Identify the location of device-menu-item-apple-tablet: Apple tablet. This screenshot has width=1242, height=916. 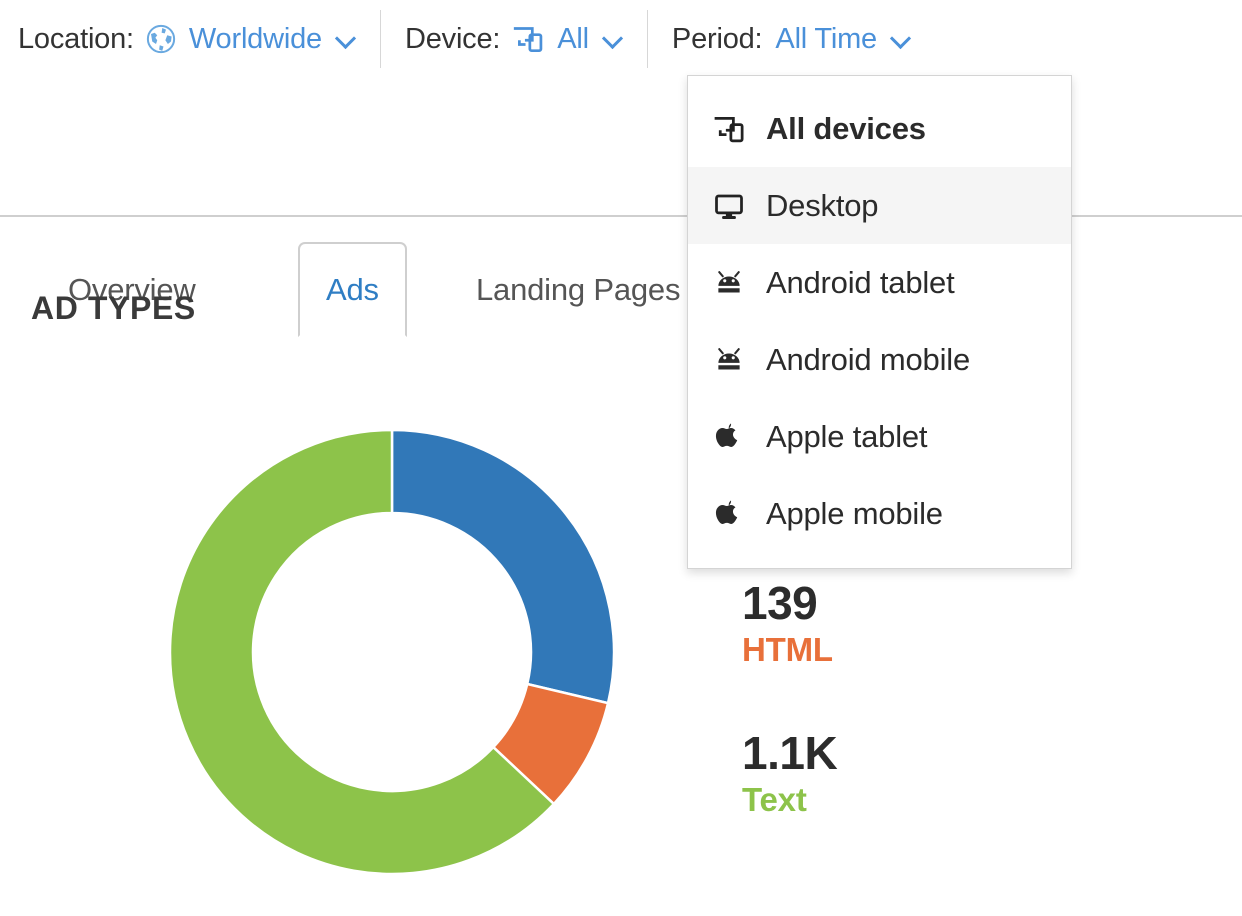
(879, 436).